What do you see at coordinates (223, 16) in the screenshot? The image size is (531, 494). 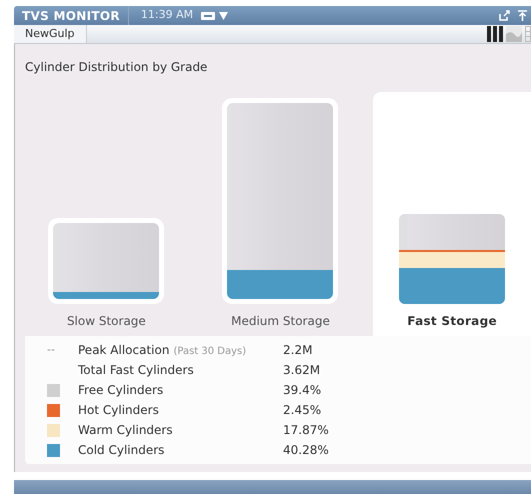 I see `dropdown-icon` at bounding box center [223, 16].